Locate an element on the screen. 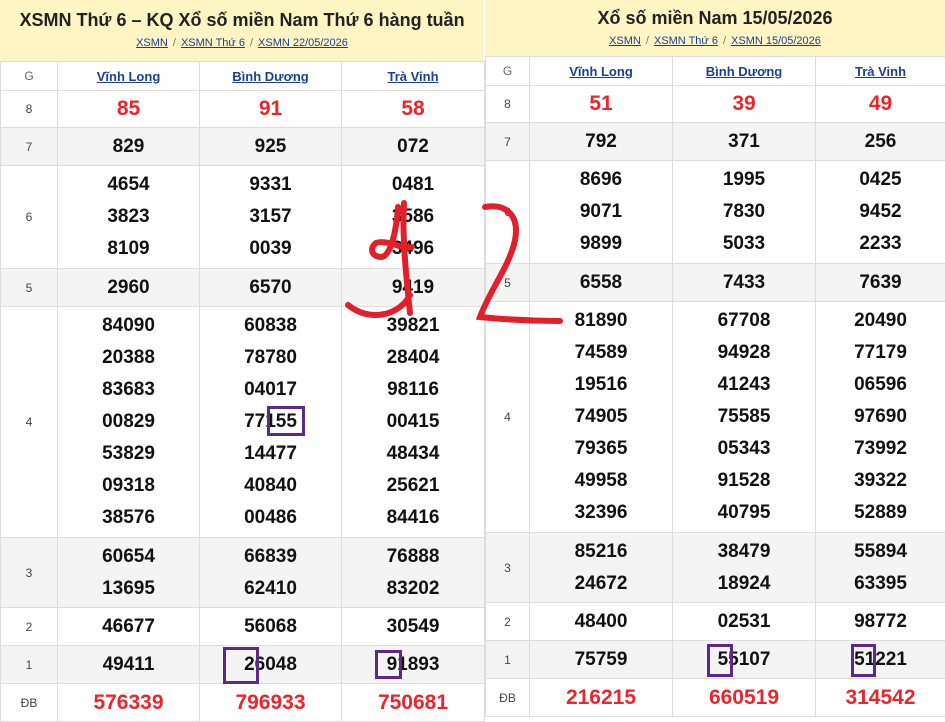 The width and height of the screenshot is (945, 722). prize-number: 2960 is located at coordinates (128, 288).